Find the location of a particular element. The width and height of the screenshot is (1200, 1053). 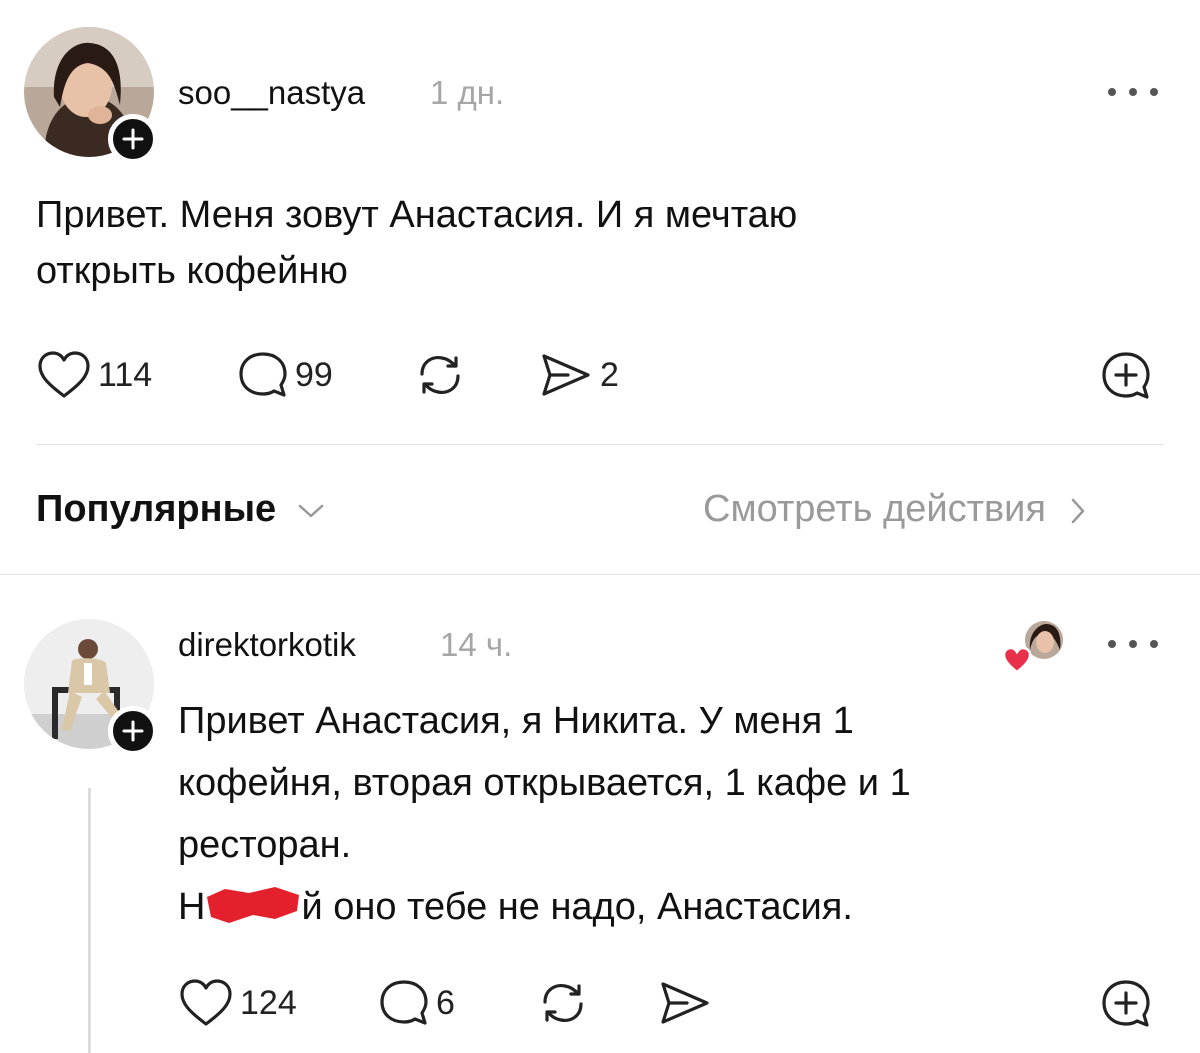

reply-like-button: 124 is located at coordinates (237, 1003).